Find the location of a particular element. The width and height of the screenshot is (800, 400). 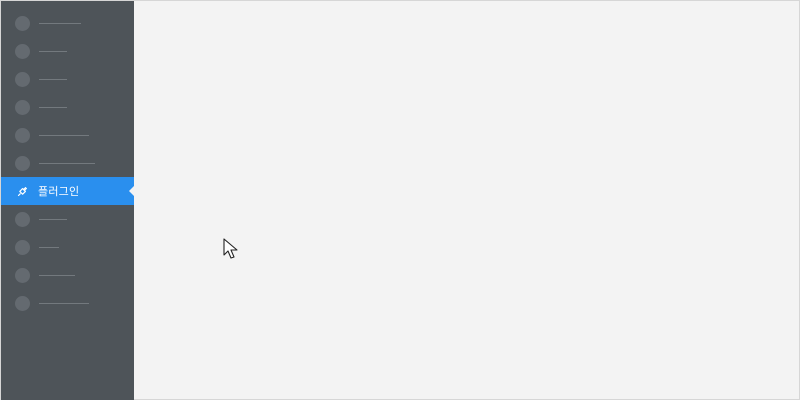

sidebar-menu: 플러그인 is located at coordinates (67, 159).